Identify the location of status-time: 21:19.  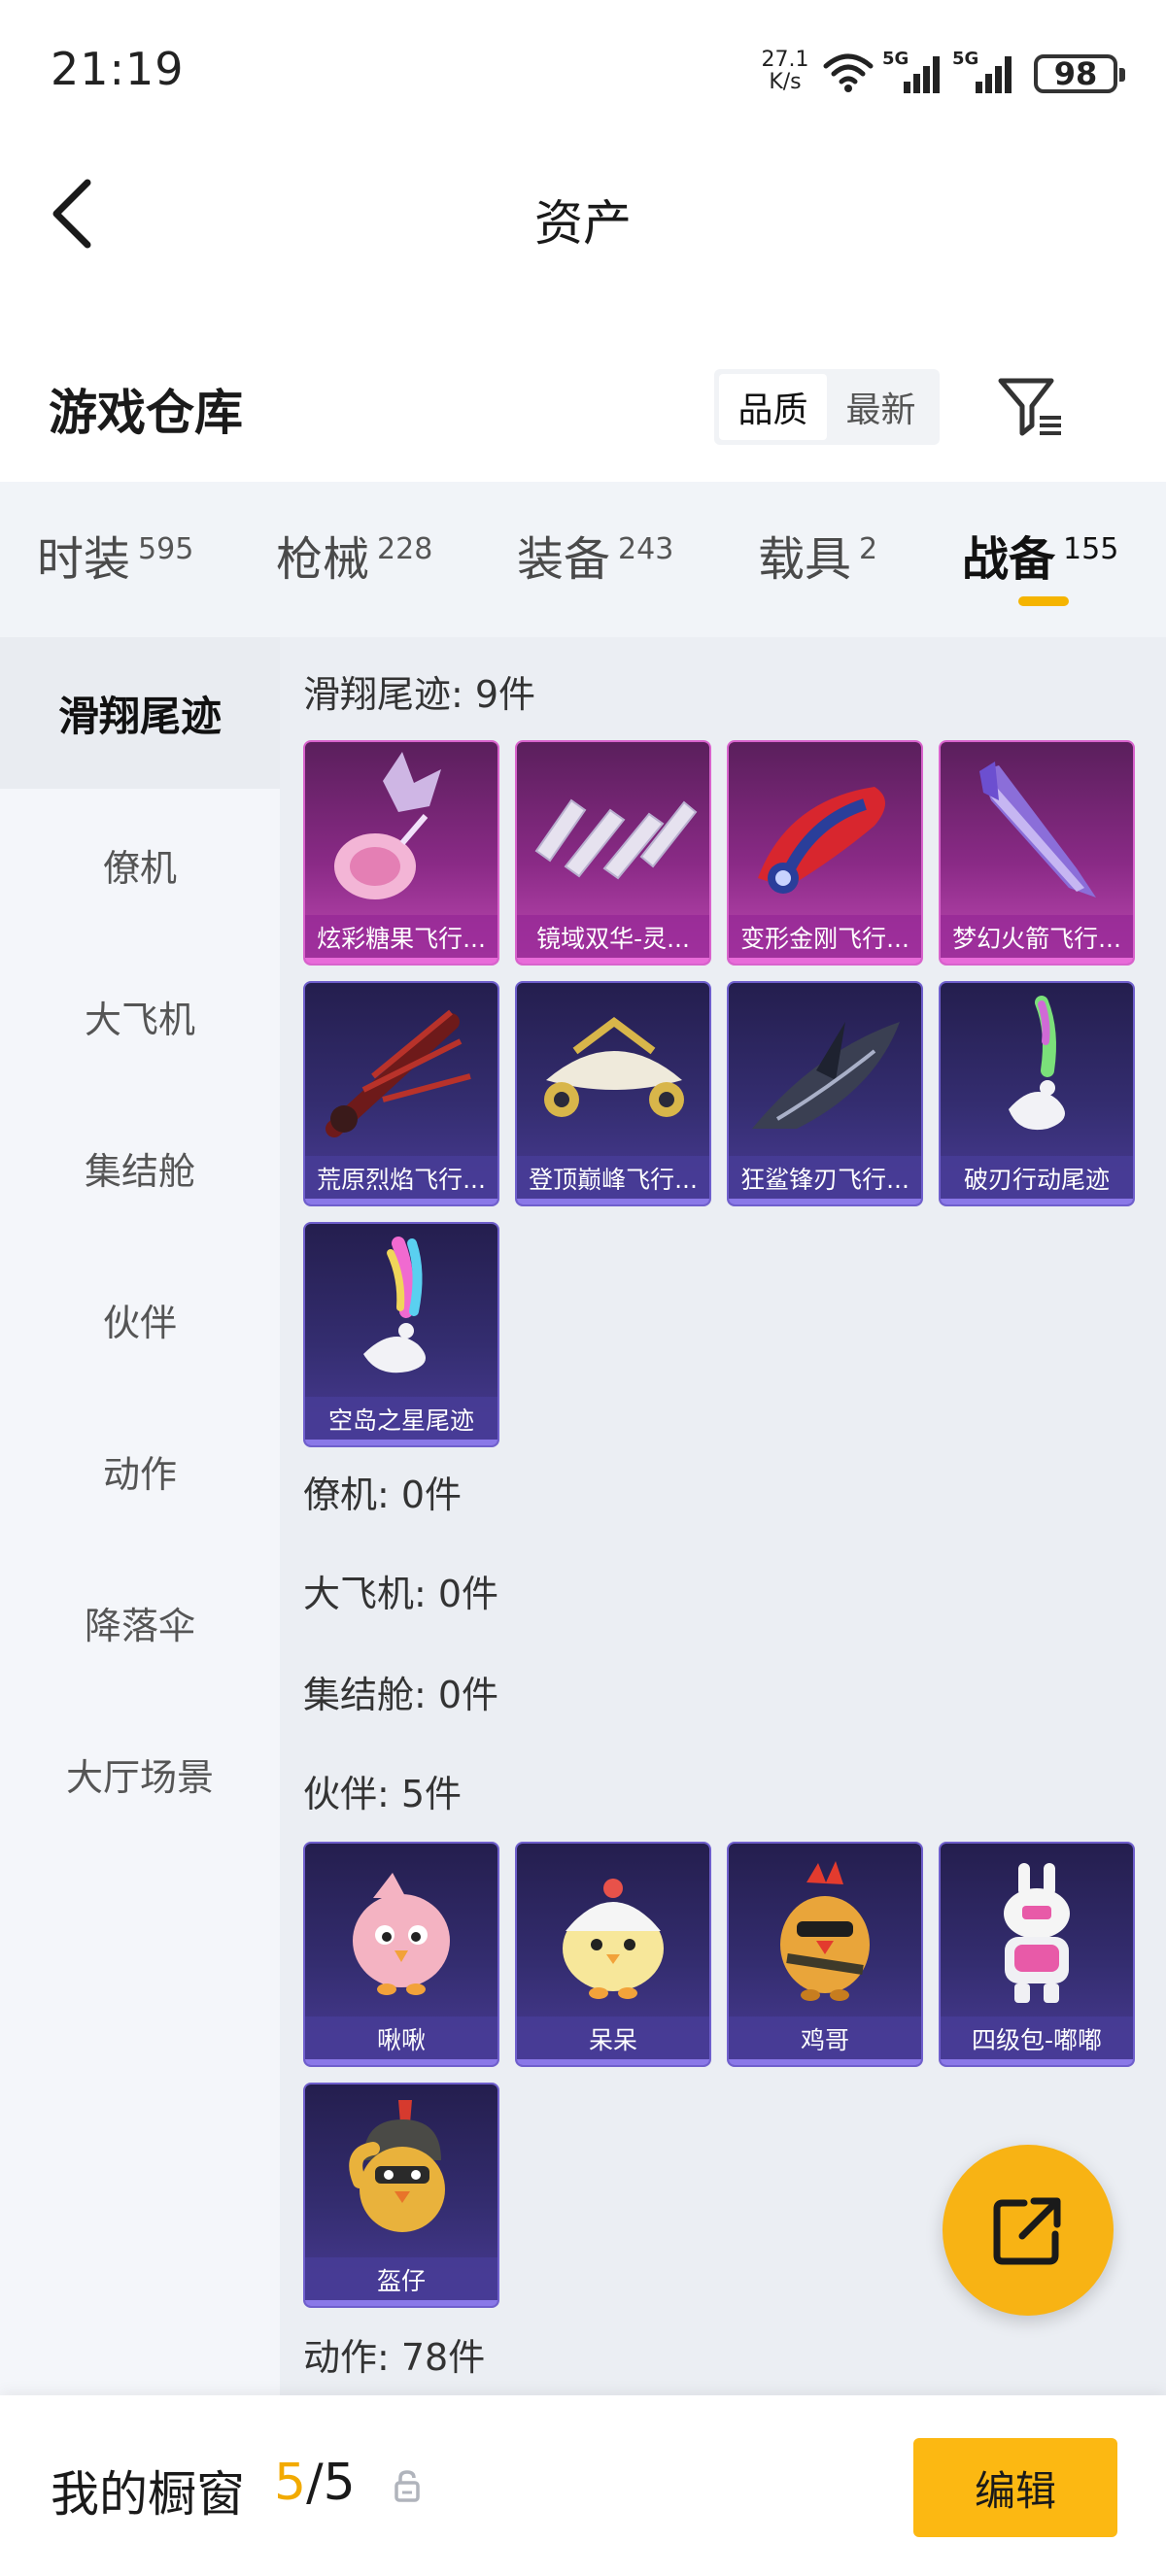
(118, 69).